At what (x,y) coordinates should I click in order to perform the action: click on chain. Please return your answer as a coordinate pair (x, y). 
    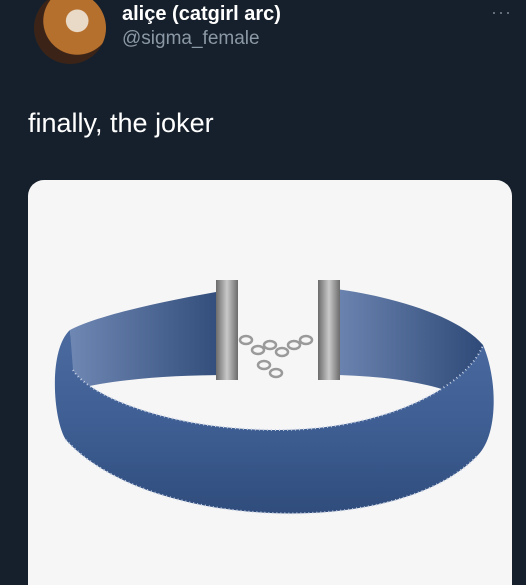
    Looking at the image, I should click on (276, 356).